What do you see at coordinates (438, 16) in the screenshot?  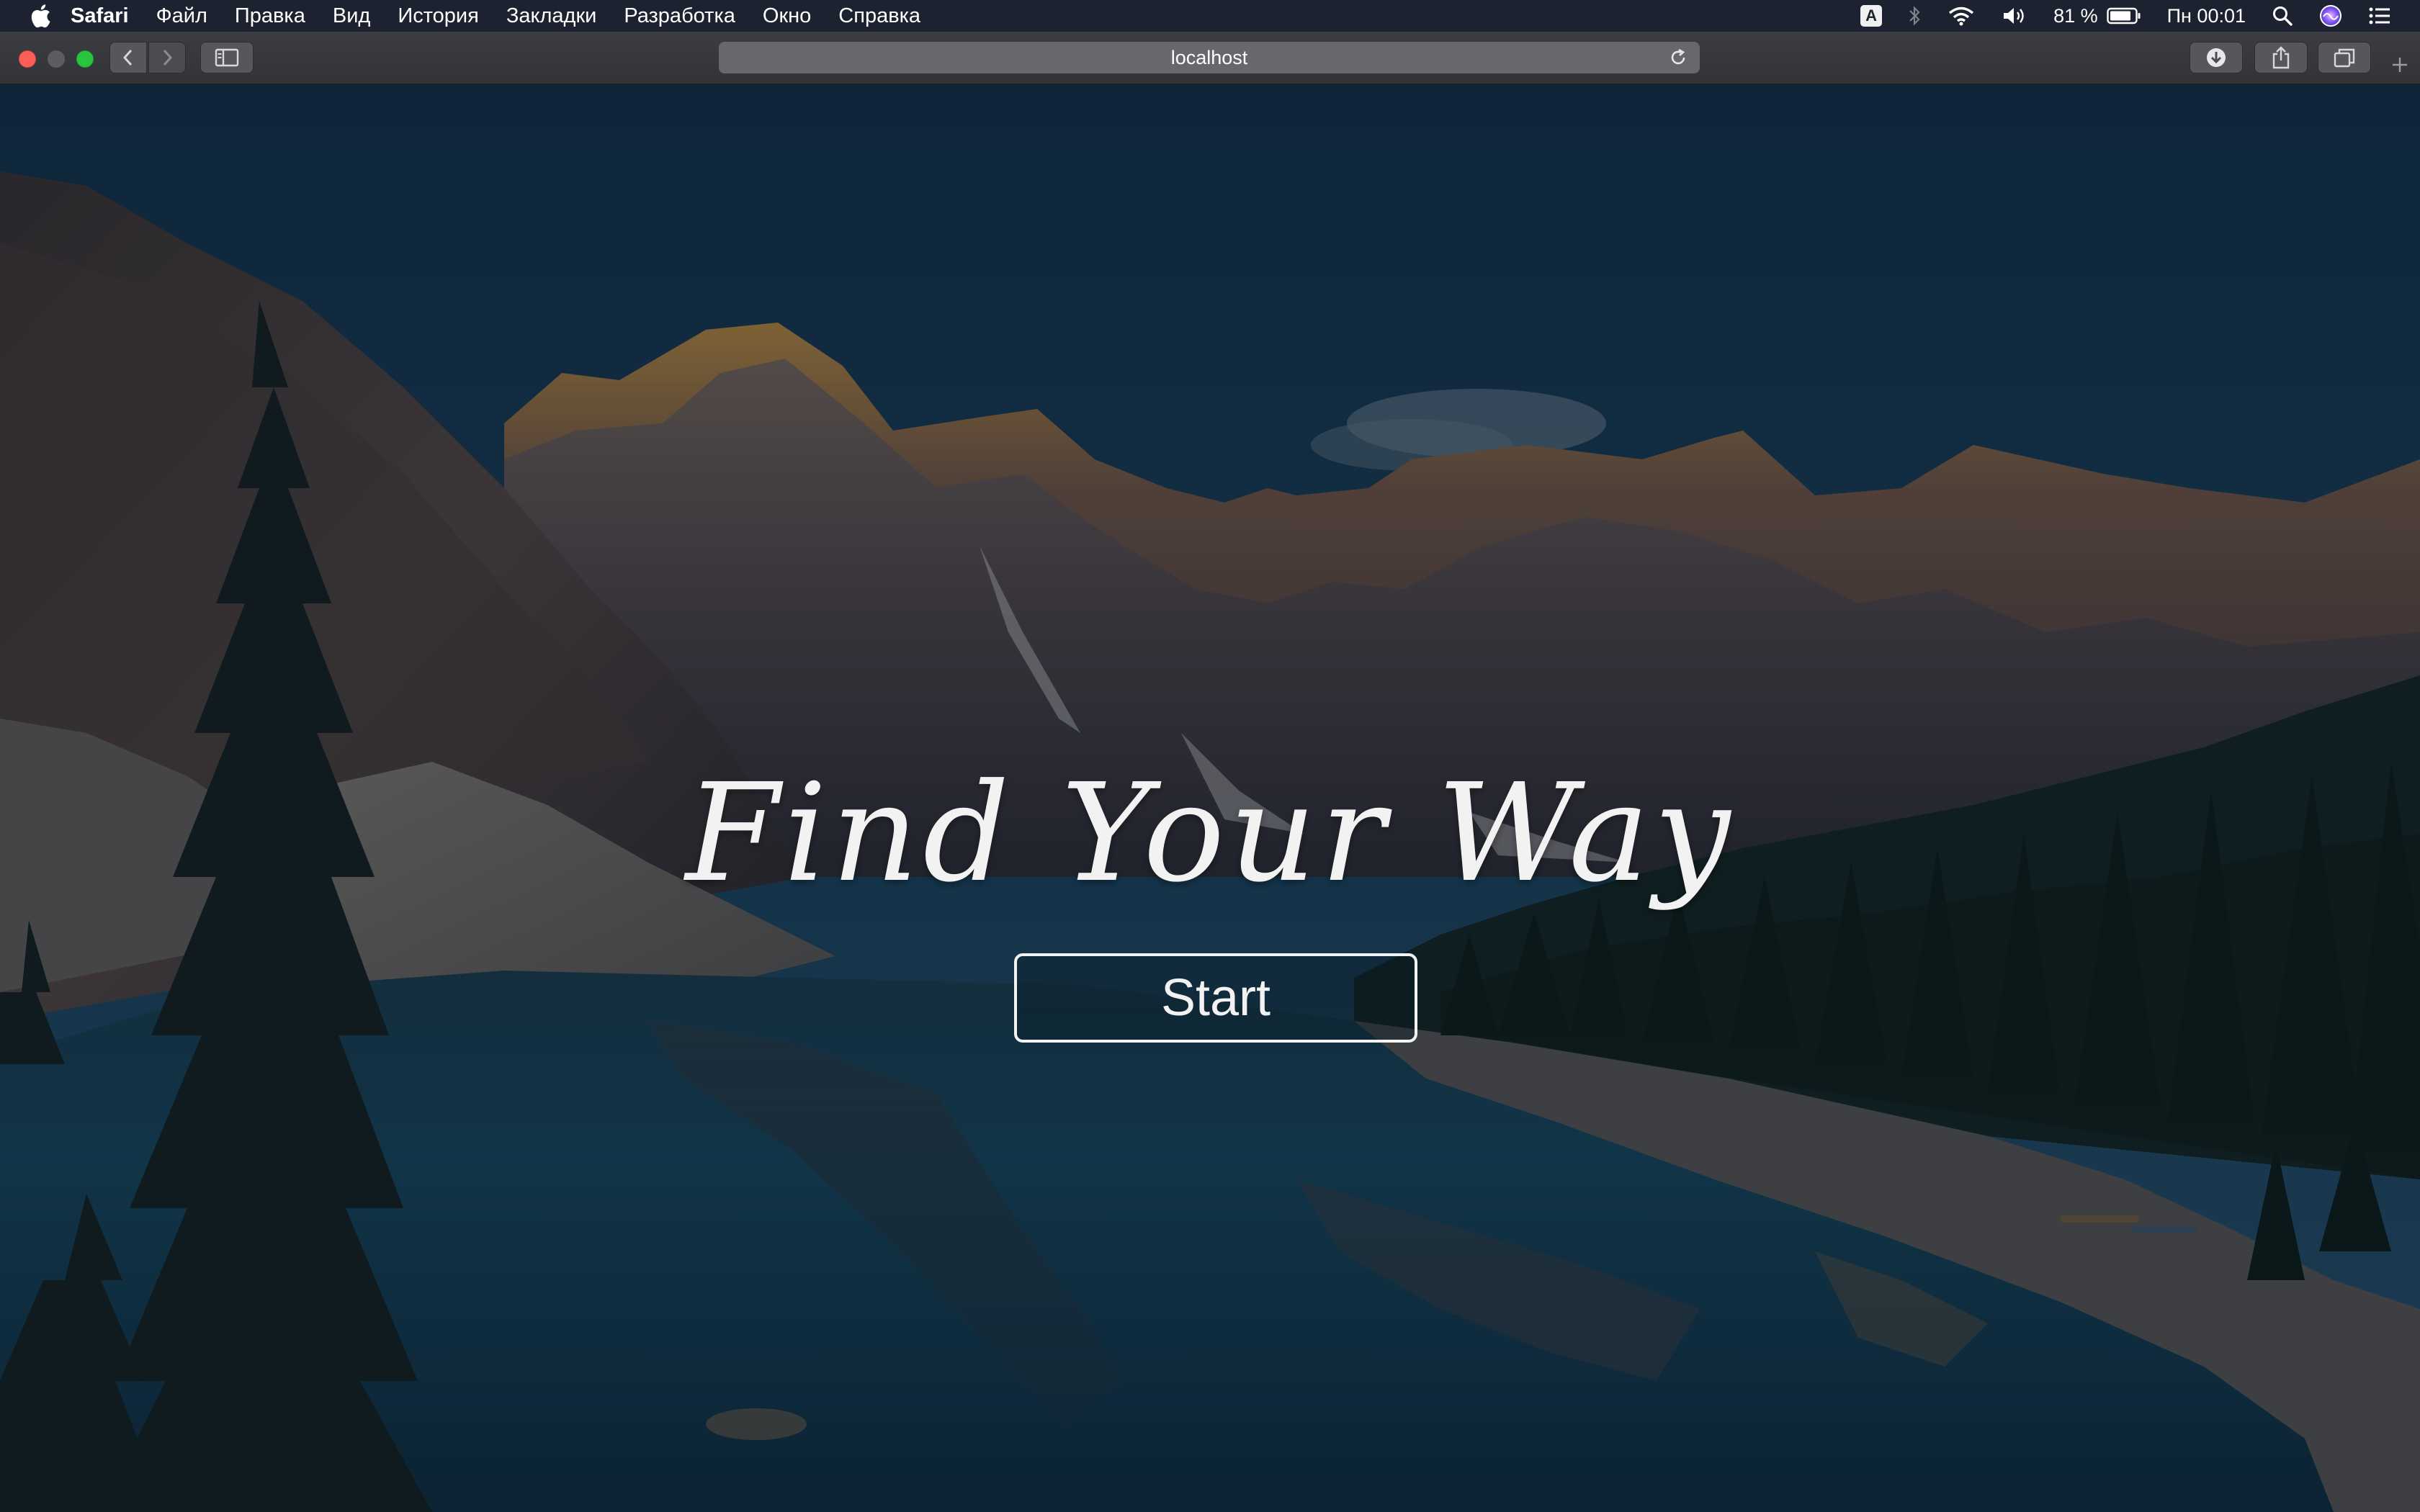 I see `menu-history: История` at bounding box center [438, 16].